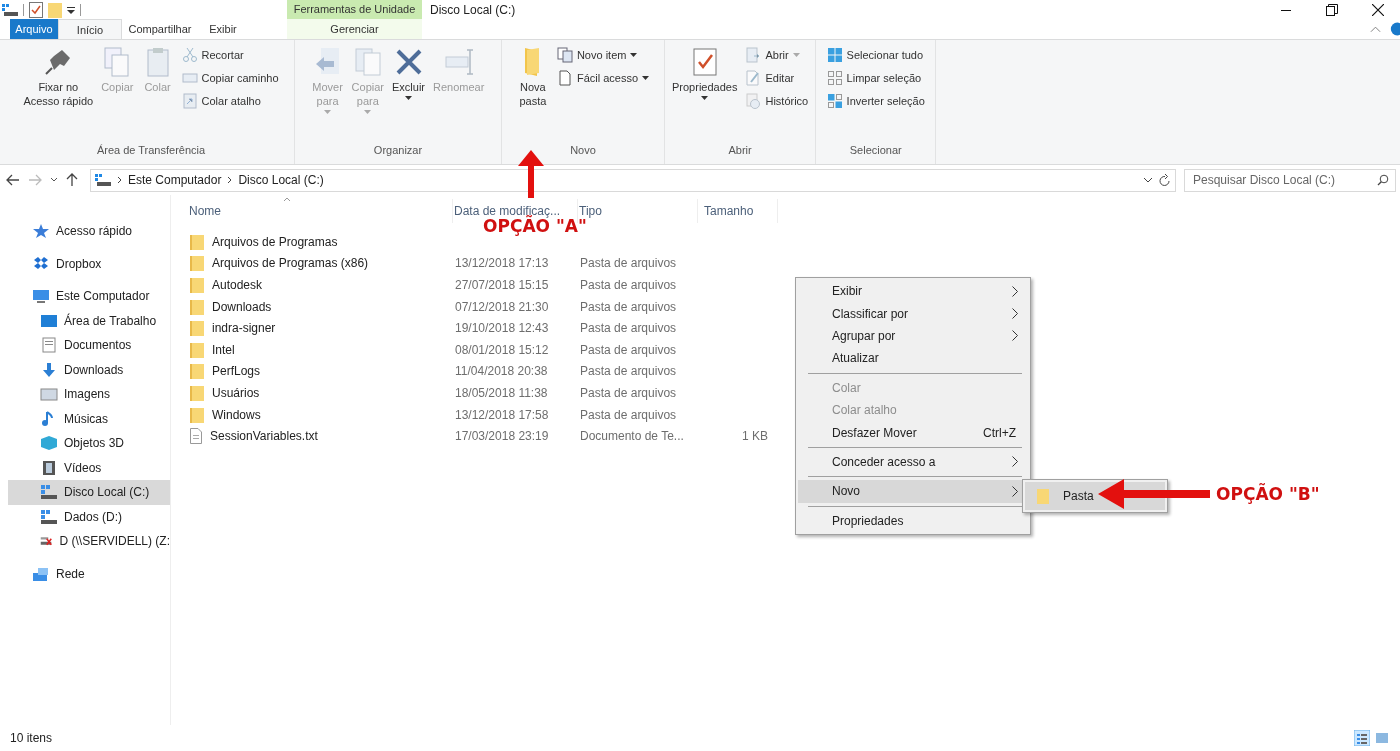 This screenshot has height=751, width=1400. I want to click on address-field: Este Computador Disco Local (C:), so click(633, 180).